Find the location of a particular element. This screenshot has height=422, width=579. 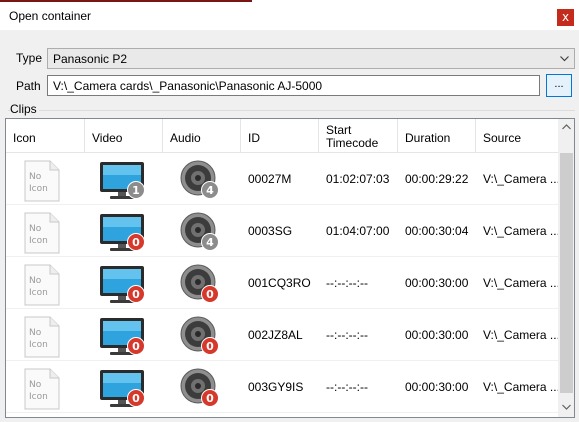

column-header-source: Source is located at coordinates (517, 136).